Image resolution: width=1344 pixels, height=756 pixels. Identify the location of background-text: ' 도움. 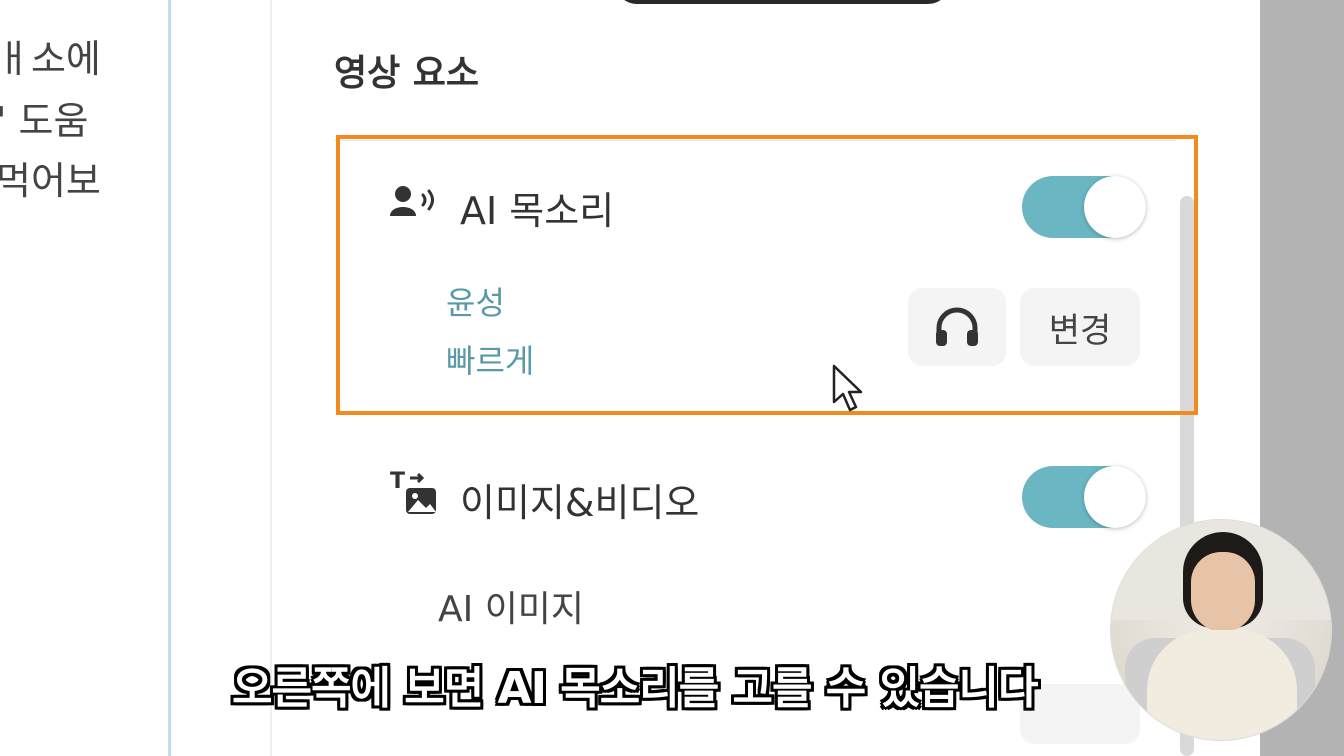
(44, 121).